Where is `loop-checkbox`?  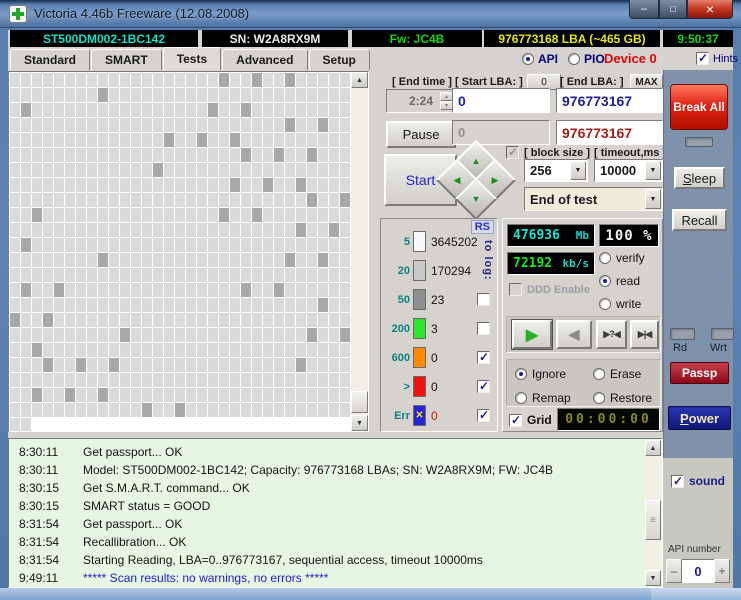
loop-checkbox is located at coordinates (512, 152).